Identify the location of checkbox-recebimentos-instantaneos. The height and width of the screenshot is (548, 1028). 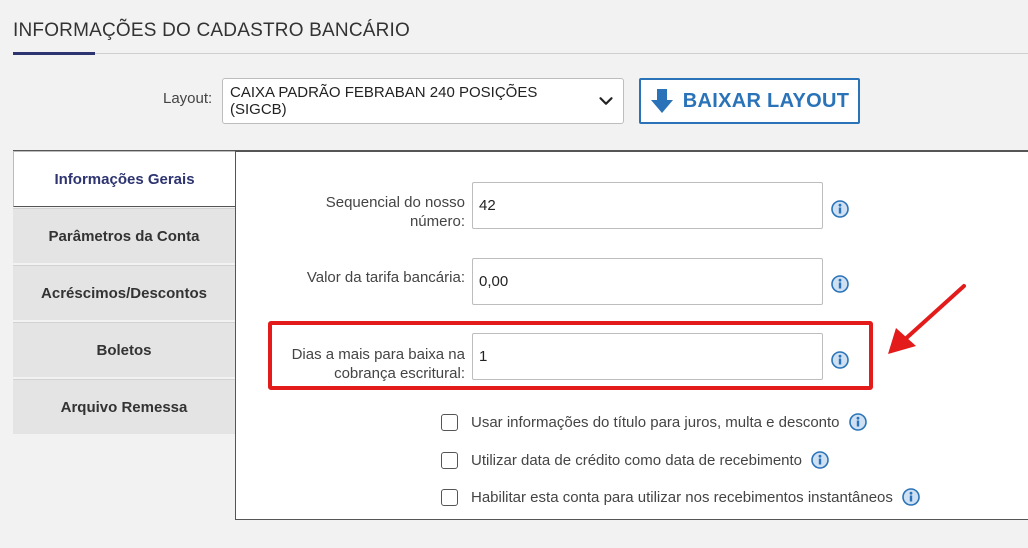
(449, 497).